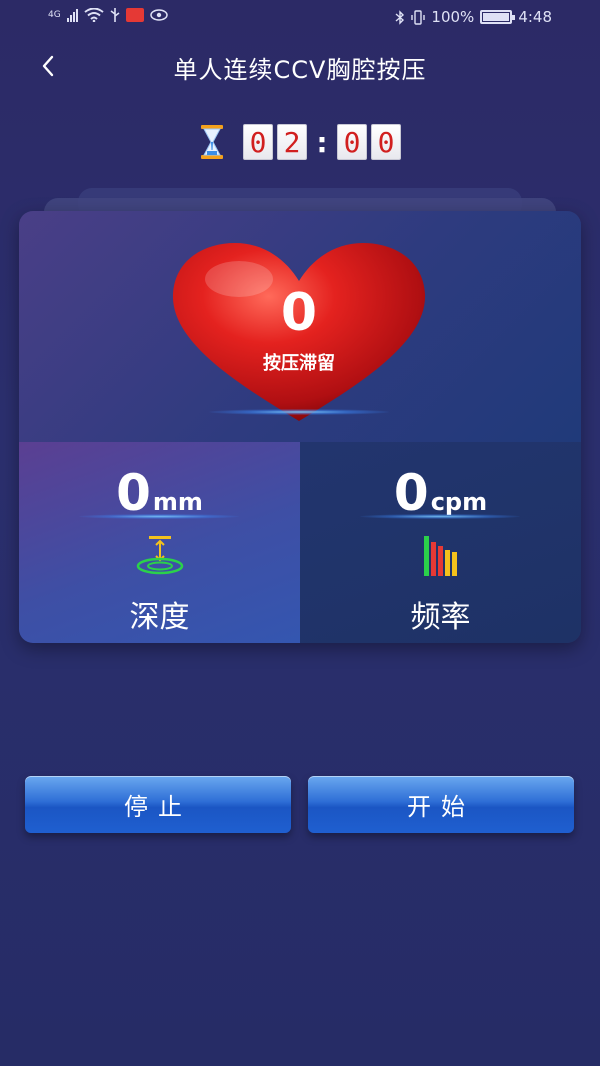  I want to click on countdown-timer: 0 2 : 0 0, so click(300, 142).